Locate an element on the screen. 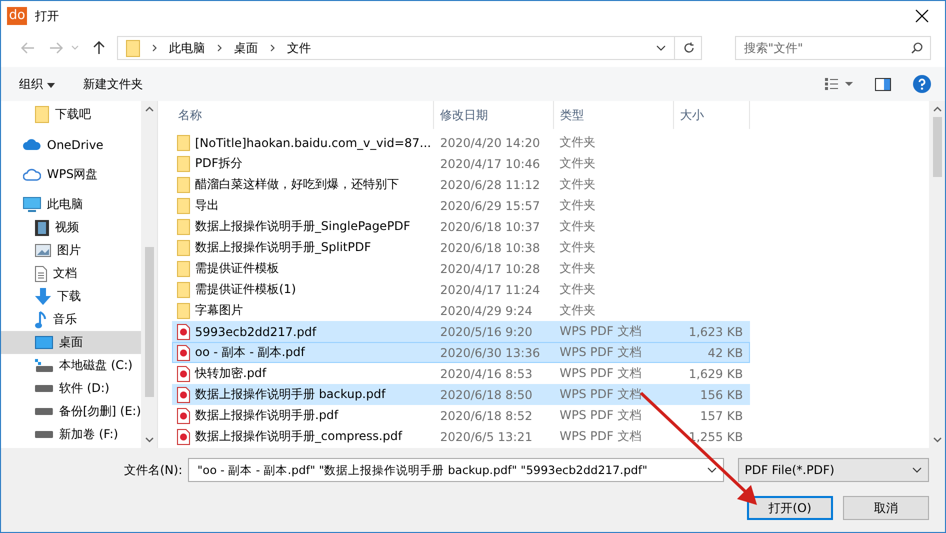 The image size is (946, 533). sidebar-item: 下载 is located at coordinates (71, 296).